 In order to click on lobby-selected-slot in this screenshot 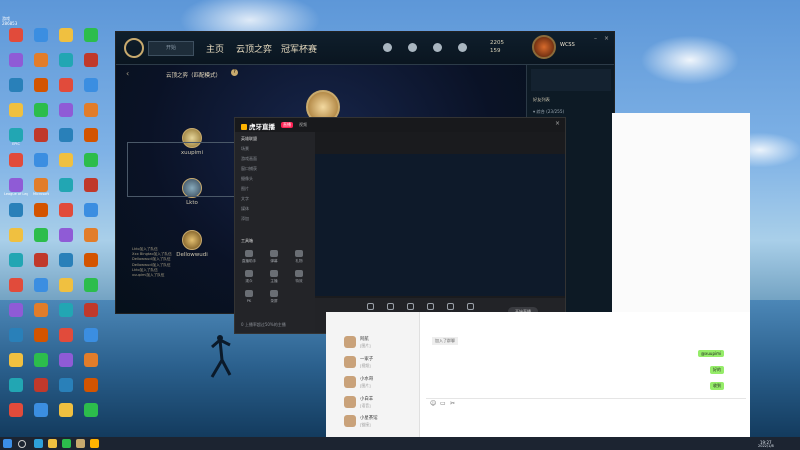, I will do `click(181, 169)`.